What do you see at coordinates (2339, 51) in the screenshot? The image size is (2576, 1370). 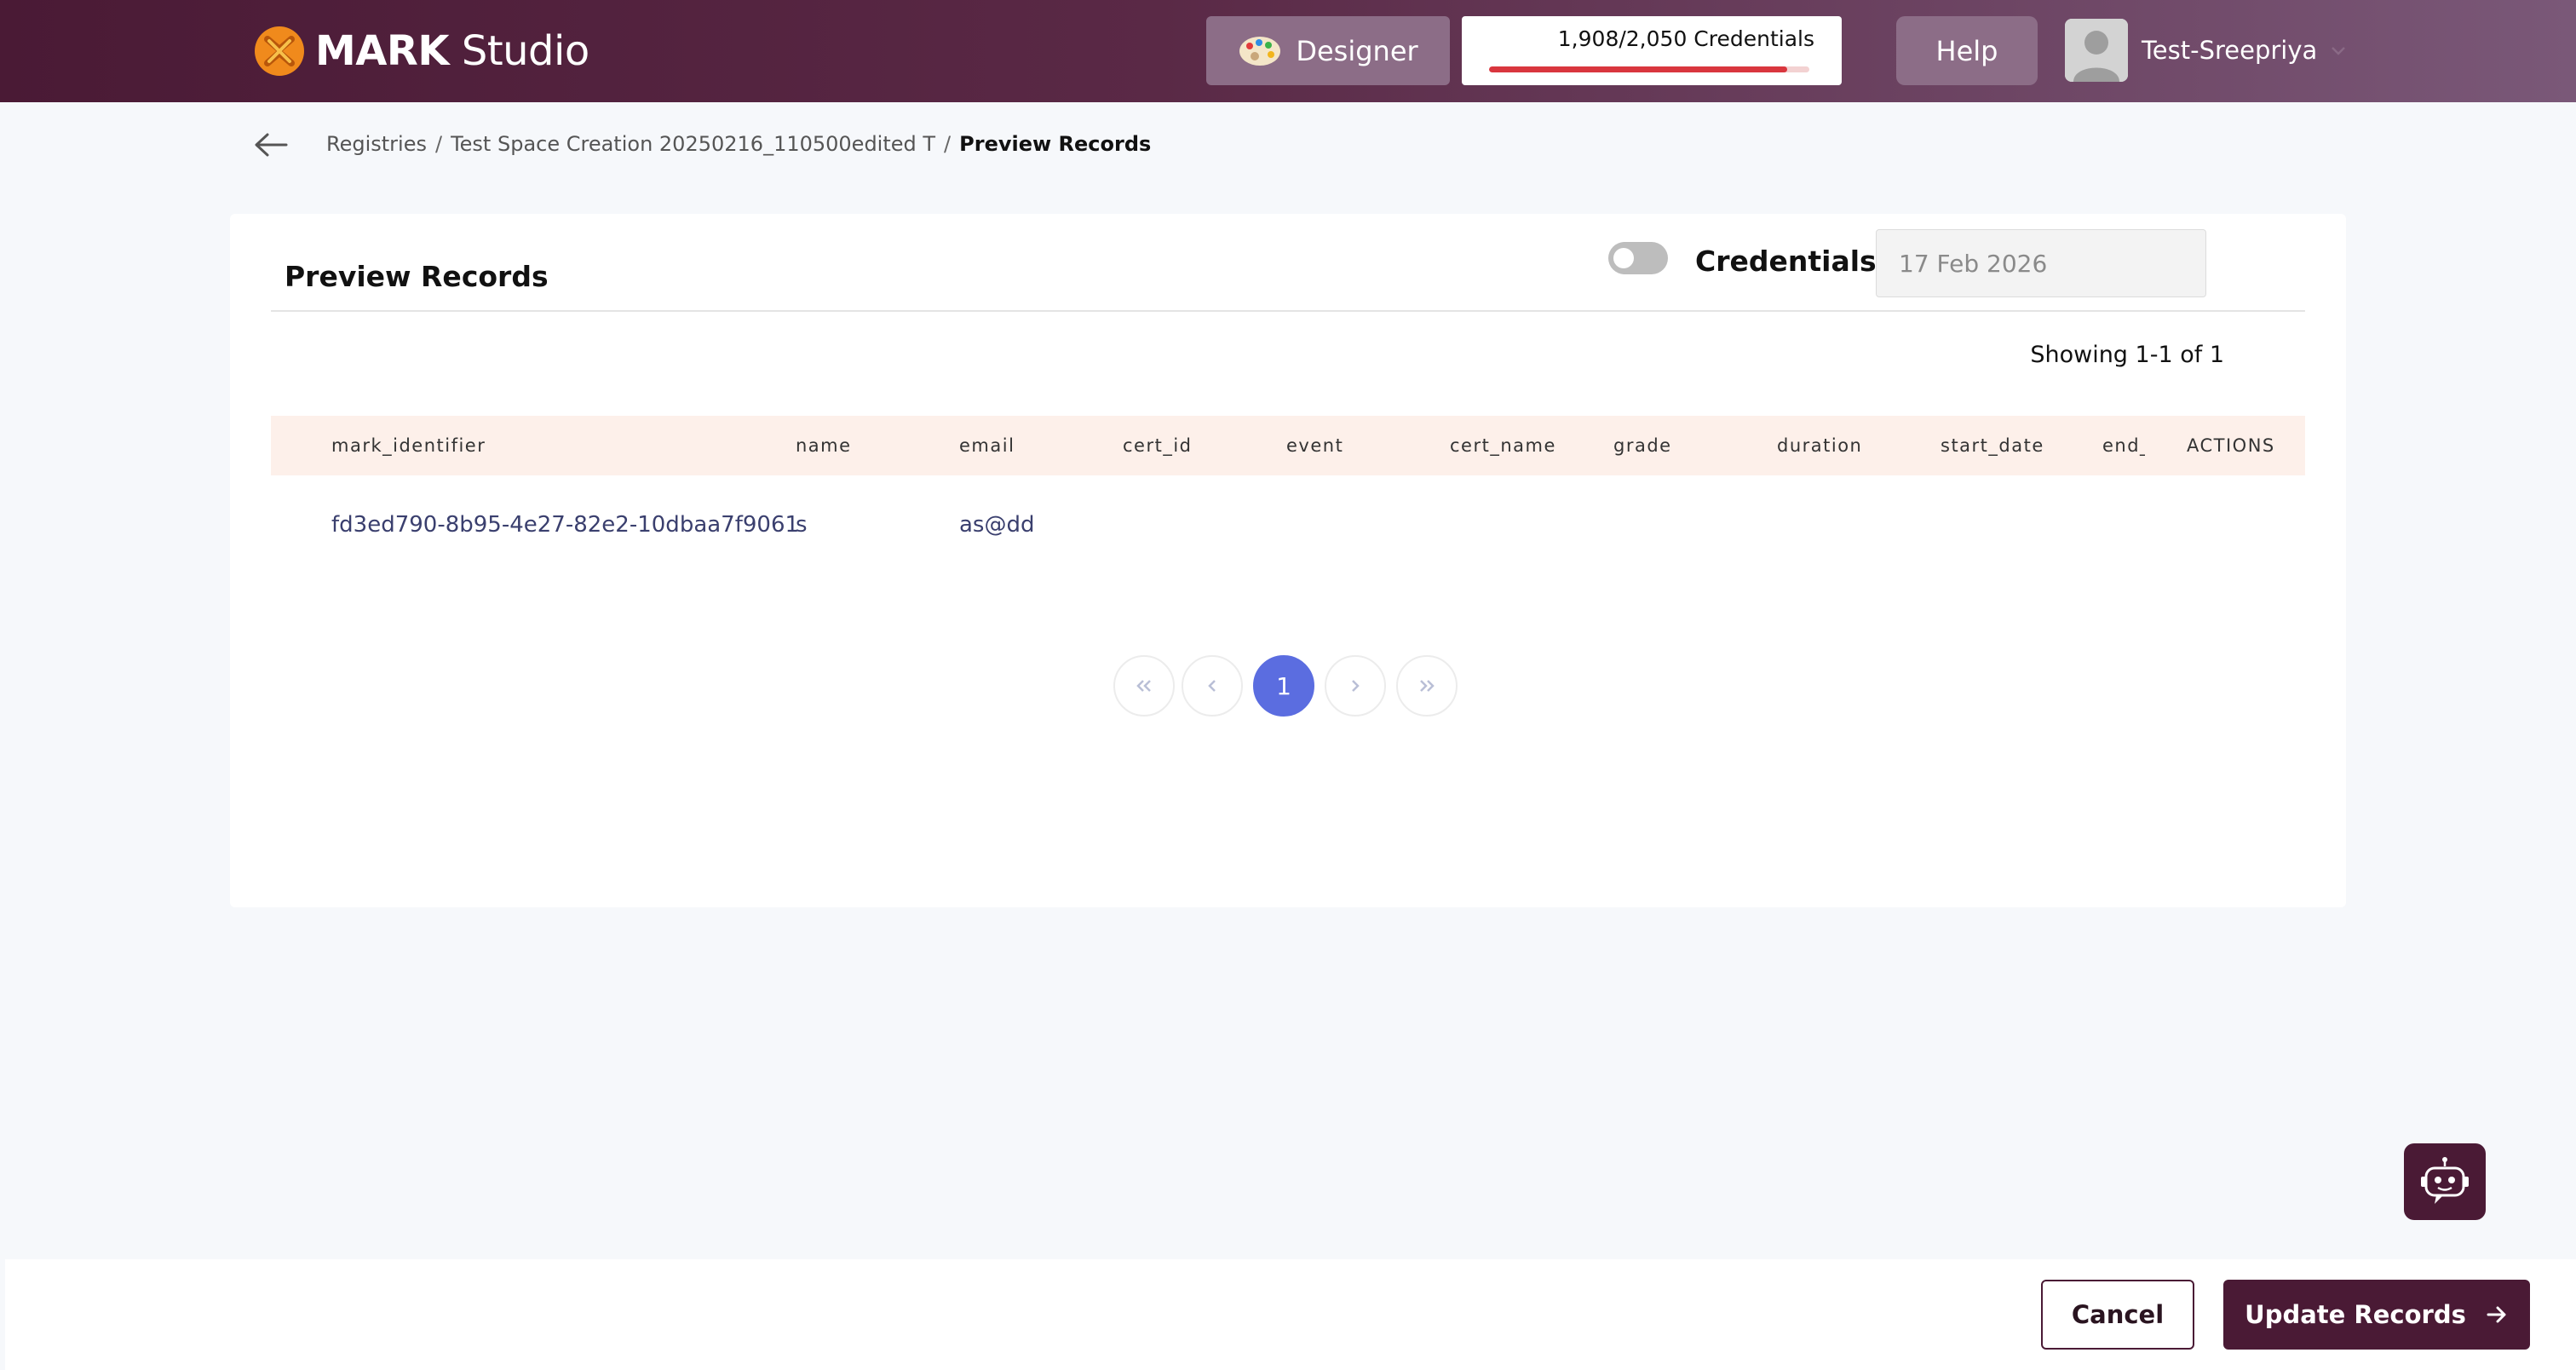 I see `chevron-down-icon` at bounding box center [2339, 51].